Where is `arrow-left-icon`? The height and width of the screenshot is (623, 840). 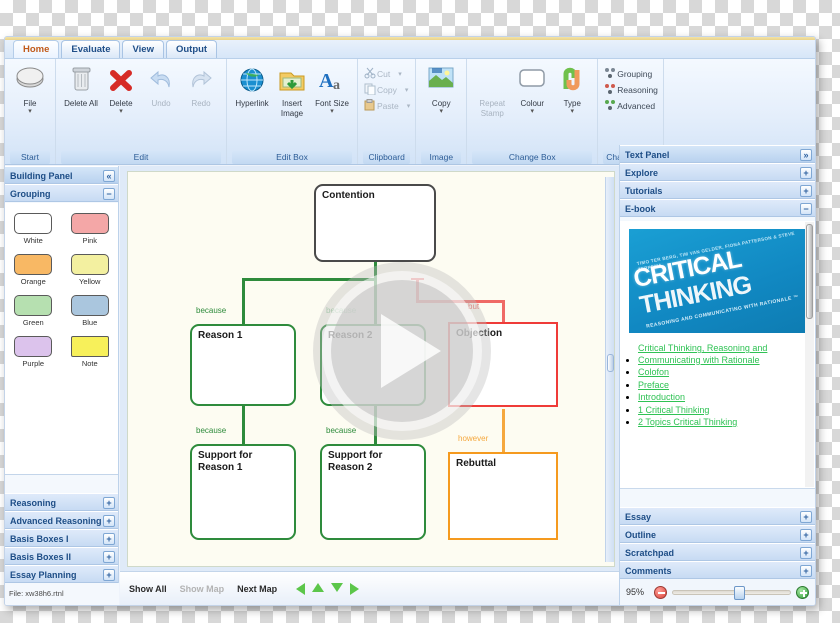 arrow-left-icon is located at coordinates (301, 588).